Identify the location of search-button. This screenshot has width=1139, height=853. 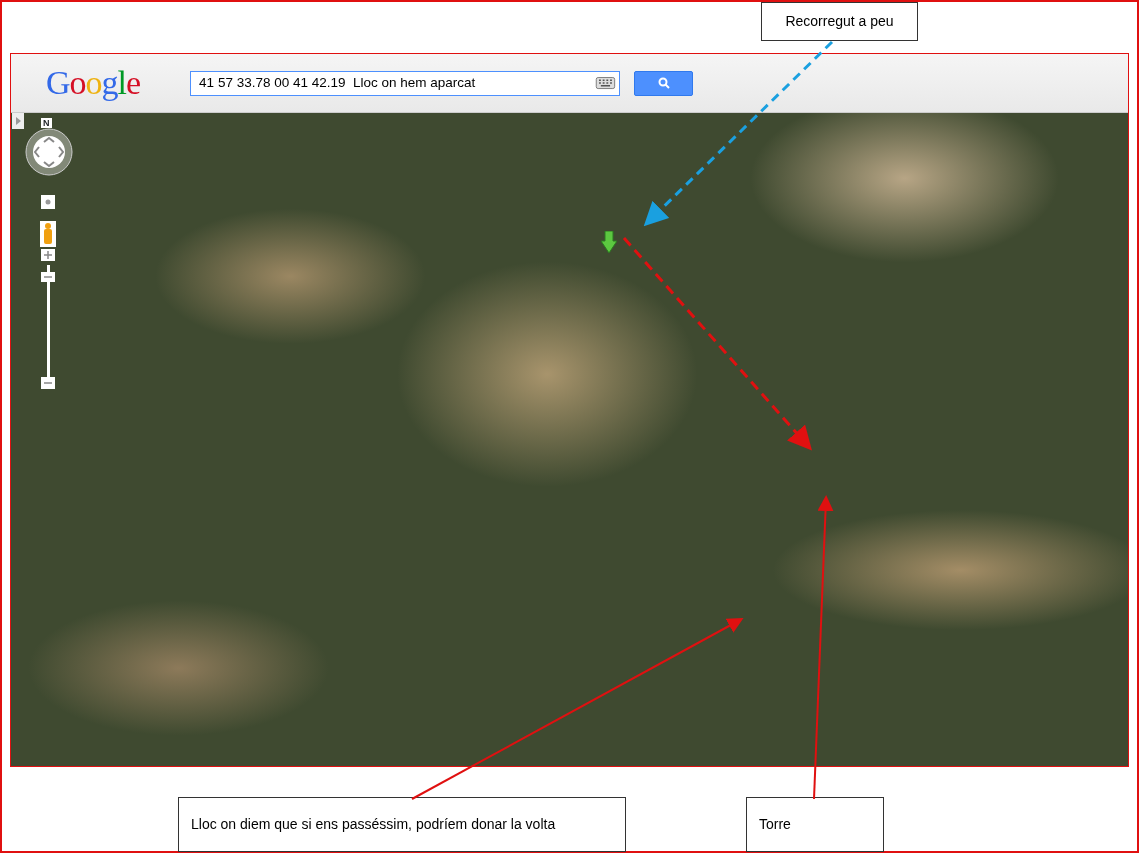
(664, 83).